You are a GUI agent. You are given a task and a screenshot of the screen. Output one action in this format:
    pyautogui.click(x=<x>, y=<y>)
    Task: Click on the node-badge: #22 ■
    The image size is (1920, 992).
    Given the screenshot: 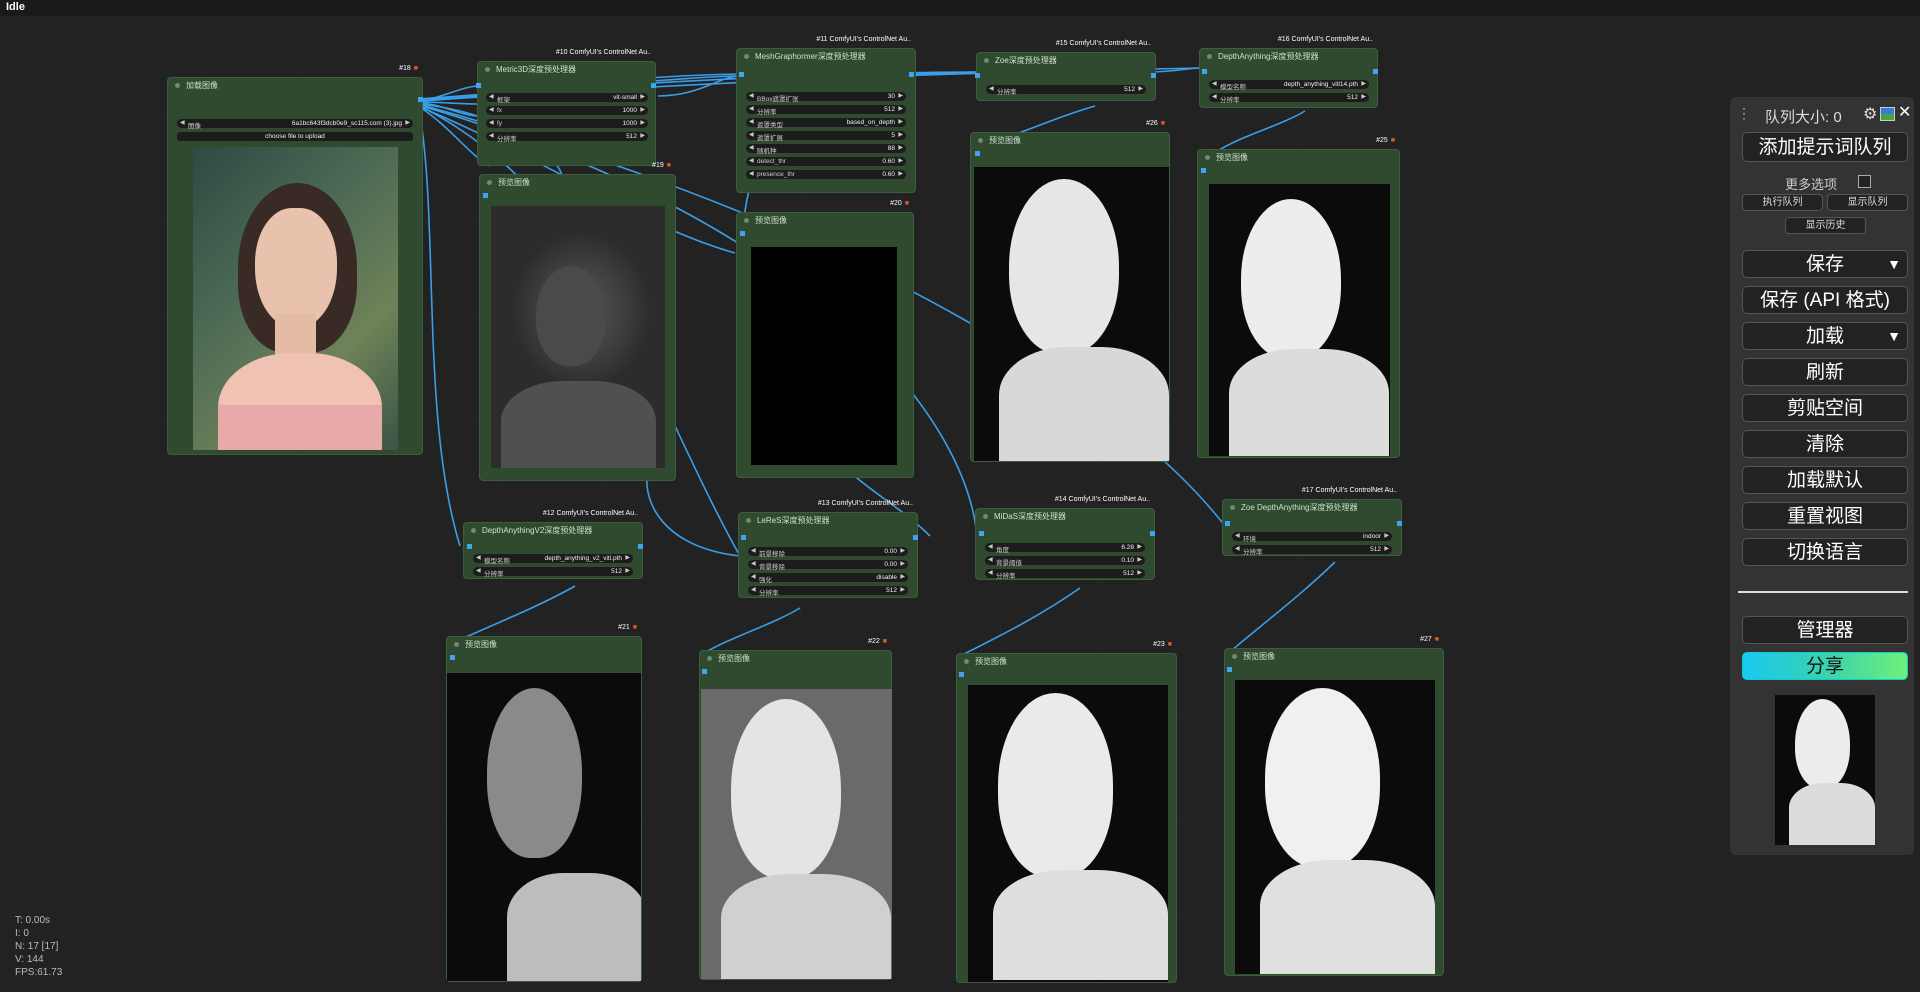 What is the action you would take?
    pyautogui.click(x=877, y=641)
    